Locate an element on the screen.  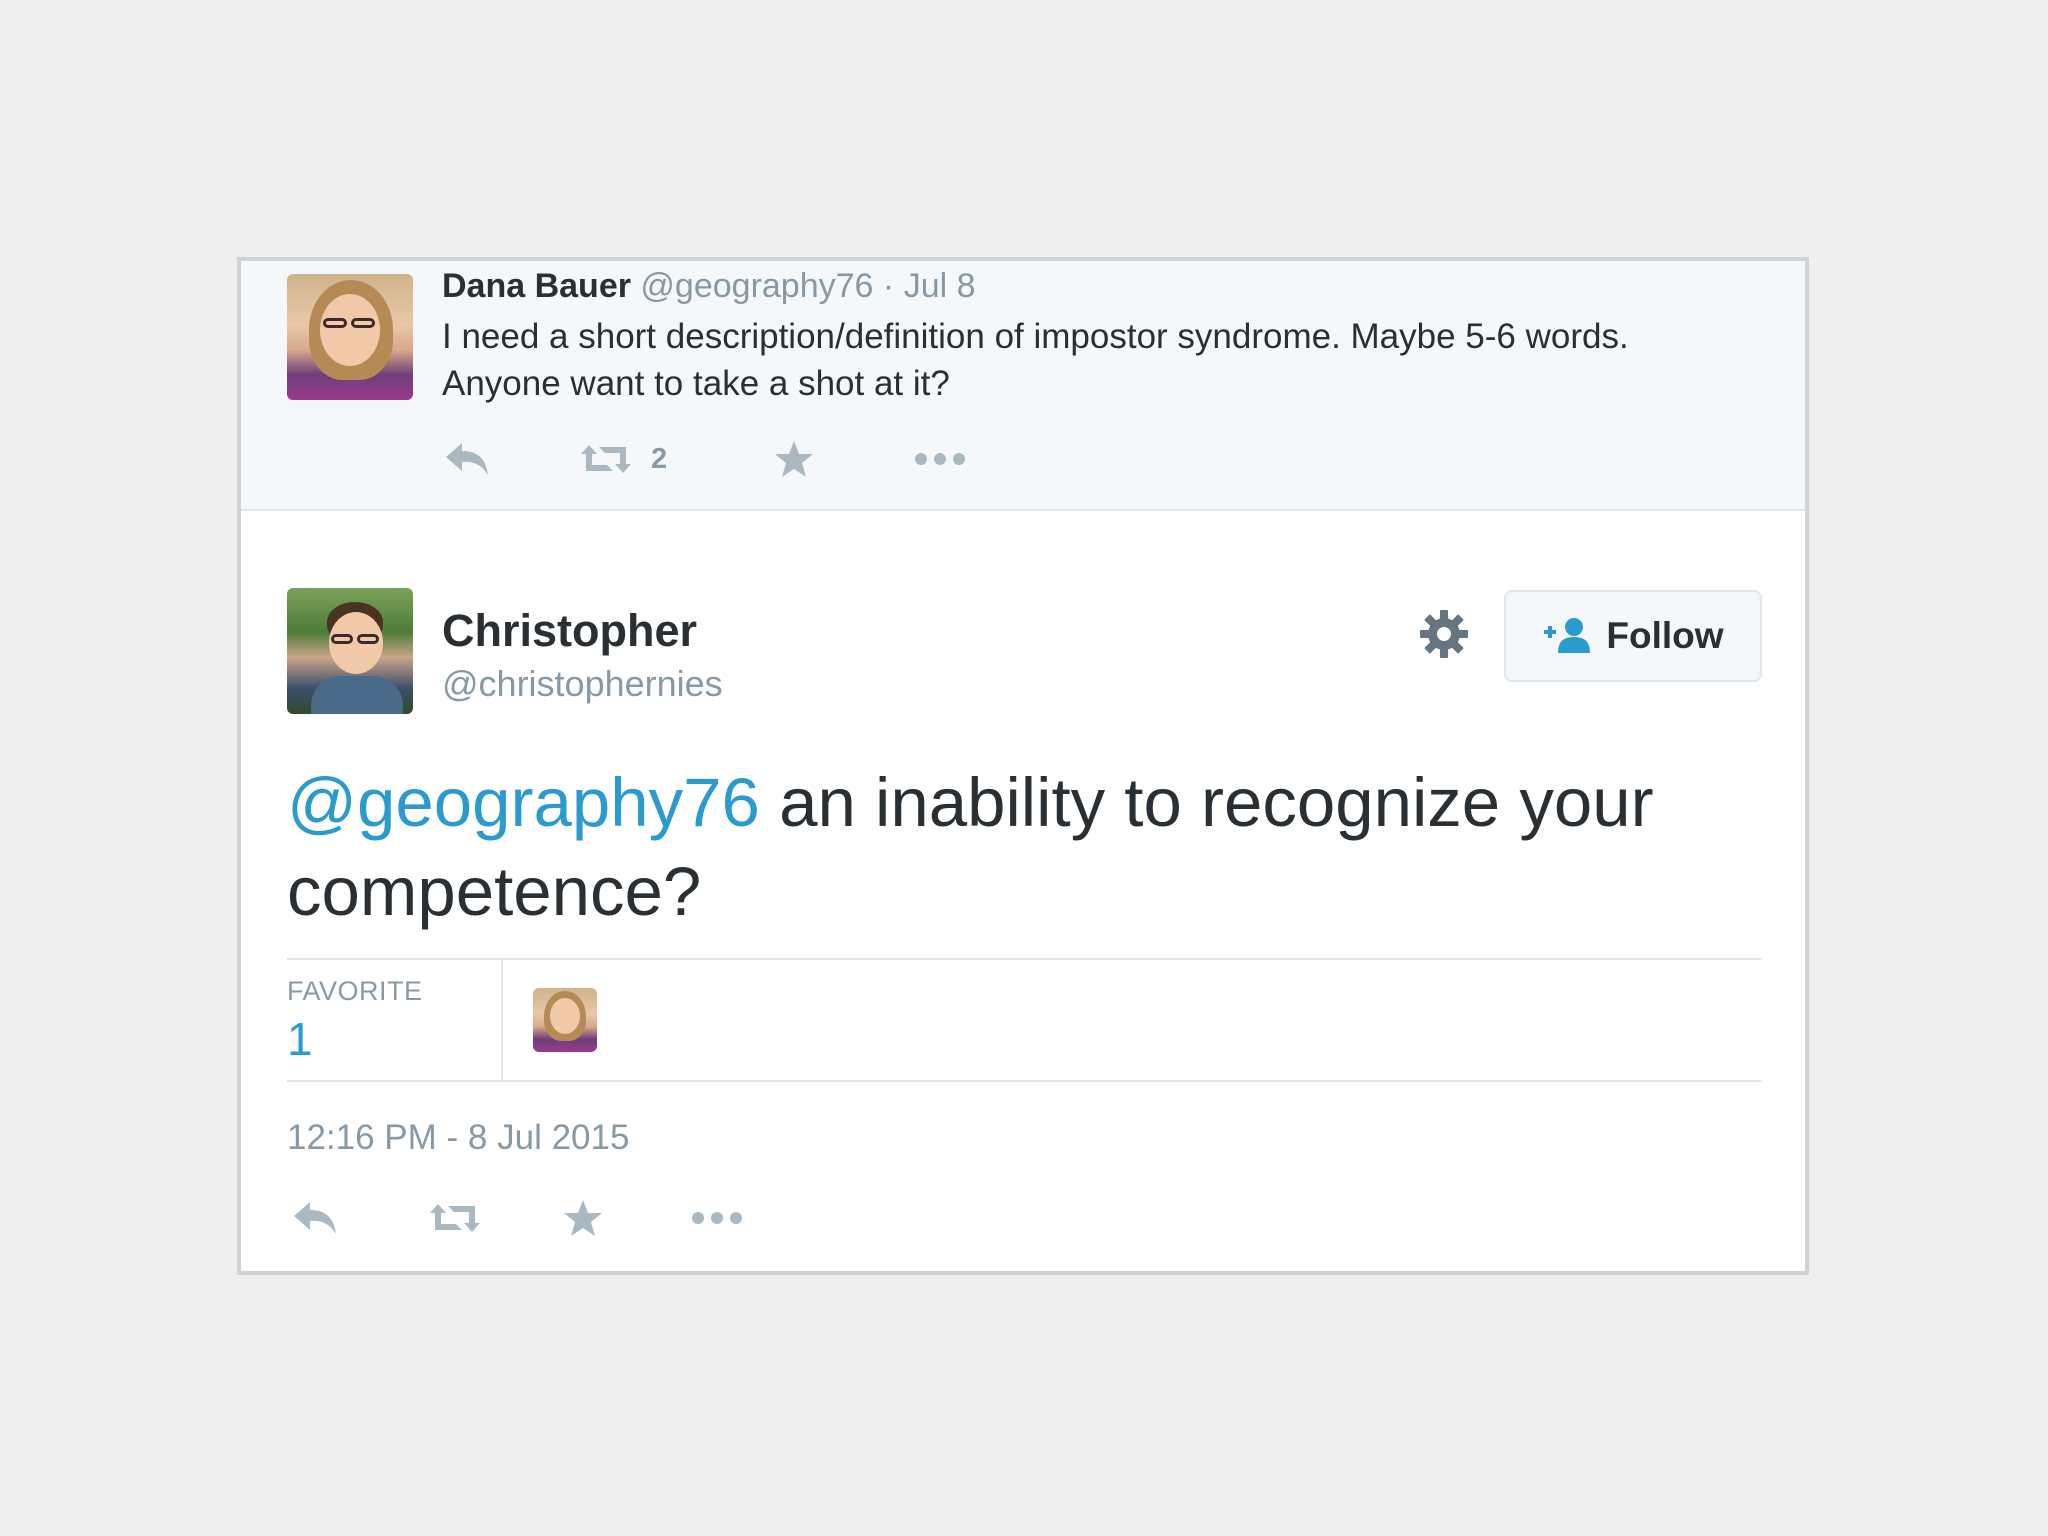
reply-tweet-actions: 2 is located at coordinates (705, 459).